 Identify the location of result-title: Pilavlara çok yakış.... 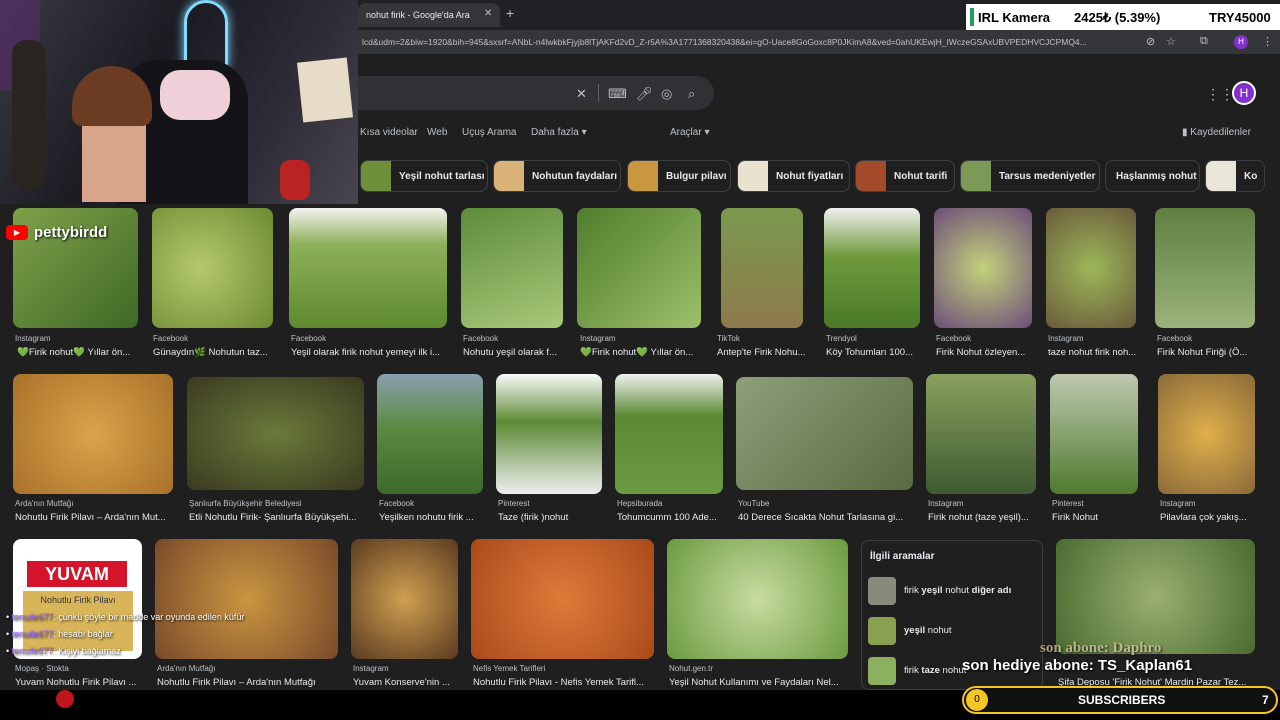
(1208, 517).